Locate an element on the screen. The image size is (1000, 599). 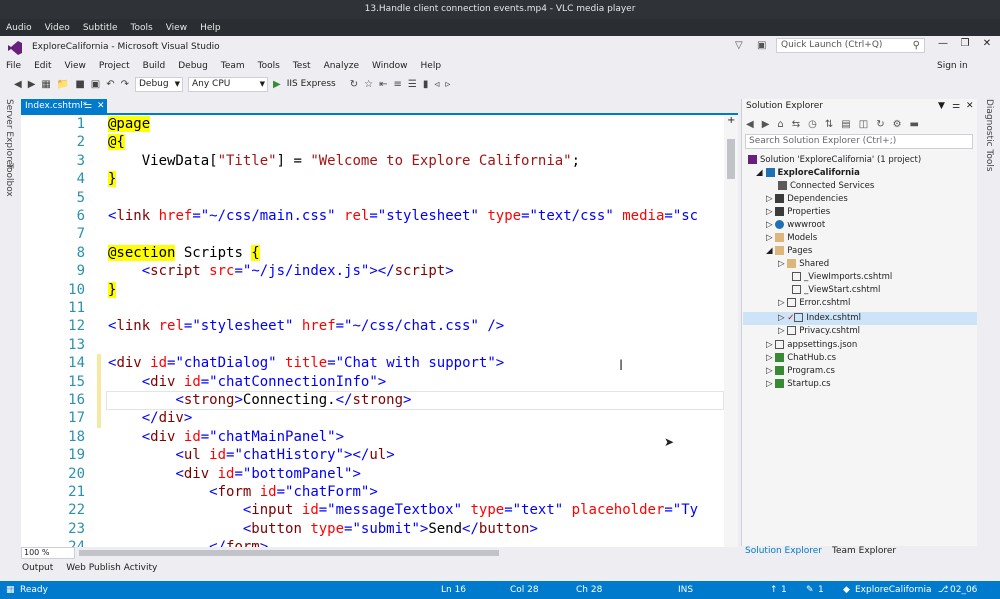
tab-solution-explorer: Solution Explorer is located at coordinates (783, 551).